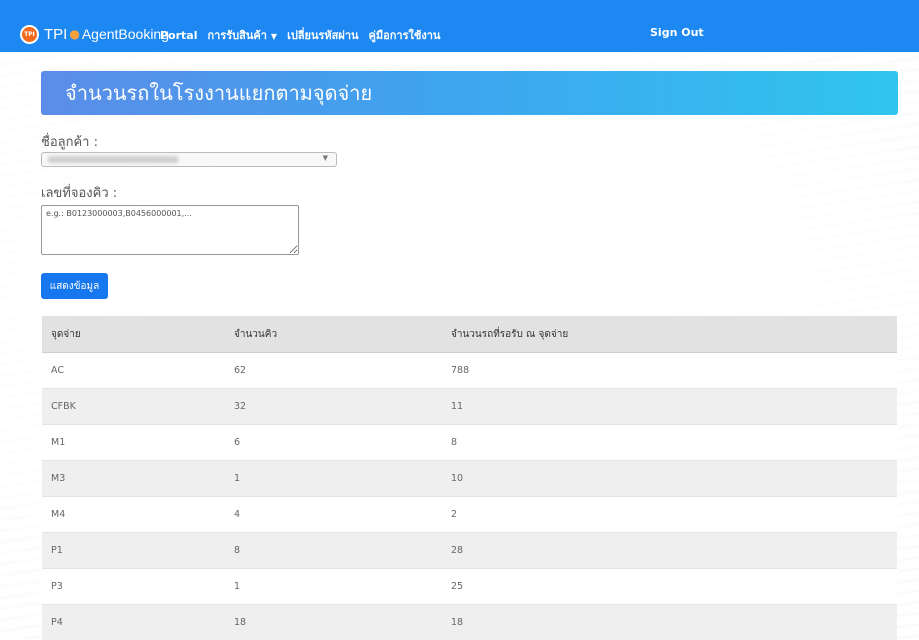  Describe the element at coordinates (333, 371) in the screenshot. I see `cell-queue-count: 62` at that location.